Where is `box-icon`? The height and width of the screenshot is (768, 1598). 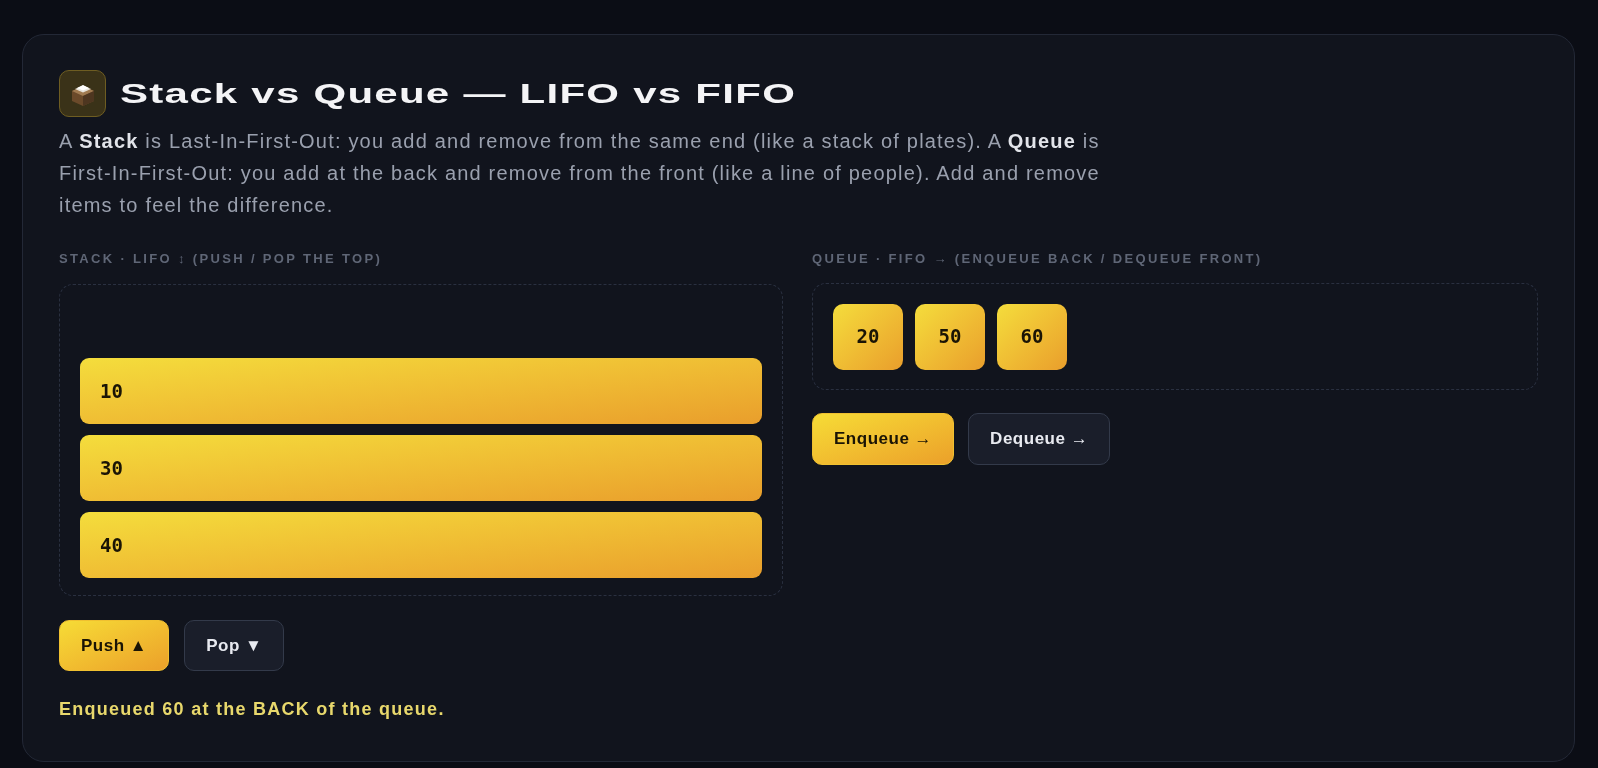 box-icon is located at coordinates (82, 93).